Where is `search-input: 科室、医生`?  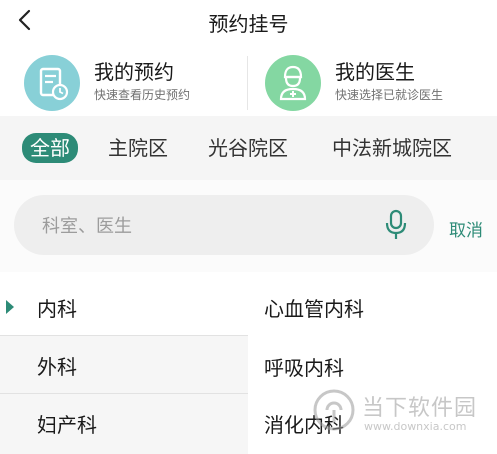 search-input: 科室、医生 is located at coordinates (224, 225).